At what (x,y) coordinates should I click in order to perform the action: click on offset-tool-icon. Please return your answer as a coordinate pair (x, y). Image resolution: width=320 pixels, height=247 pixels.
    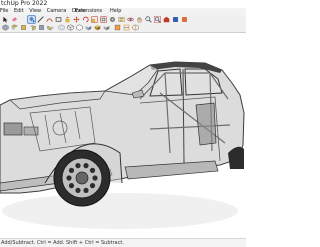
    Looking at the image, I should click on (103, 19).